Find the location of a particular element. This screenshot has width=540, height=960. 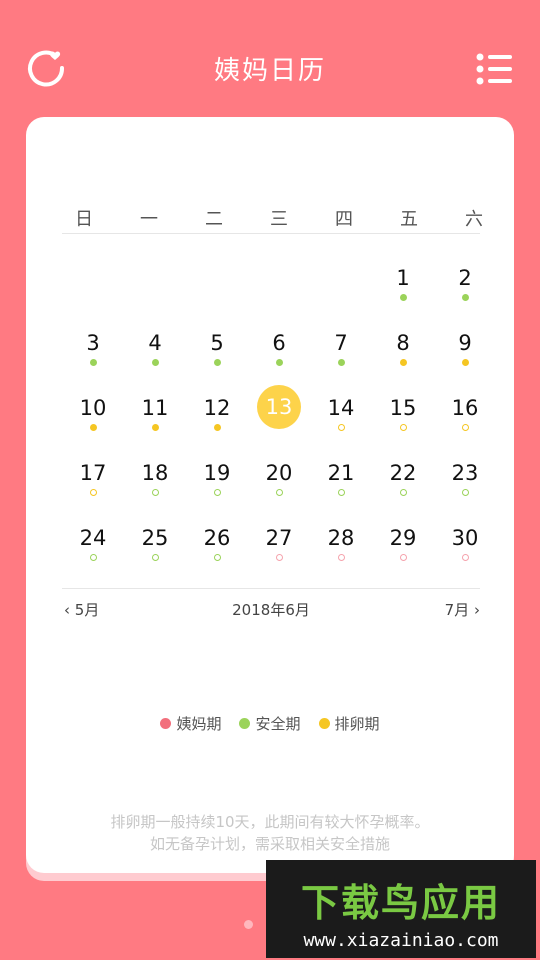

day-number: 25 is located at coordinates (155, 538).